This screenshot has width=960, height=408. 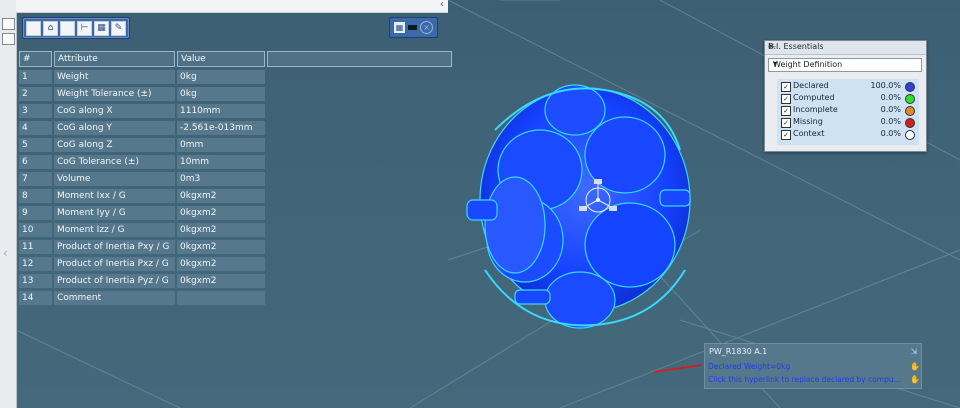 What do you see at coordinates (114, 264) in the screenshot?
I see `attribute-name: Product of Inertia Pxz / G` at bounding box center [114, 264].